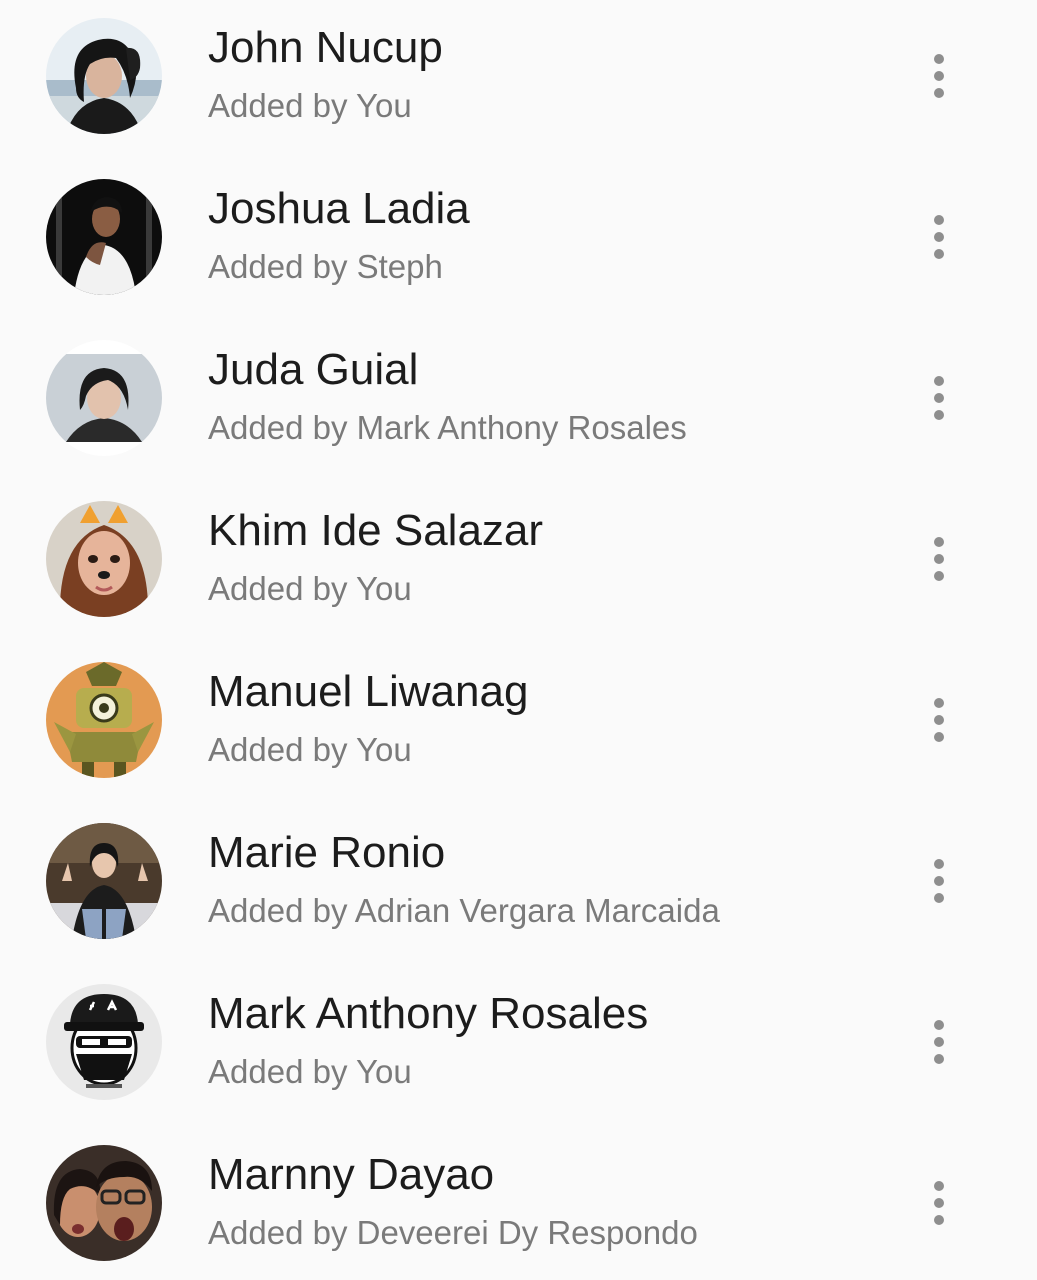 The height and width of the screenshot is (1280, 1037). Describe the element at coordinates (368, 691) in the screenshot. I see `member-name: Manuel Liwanag` at that location.